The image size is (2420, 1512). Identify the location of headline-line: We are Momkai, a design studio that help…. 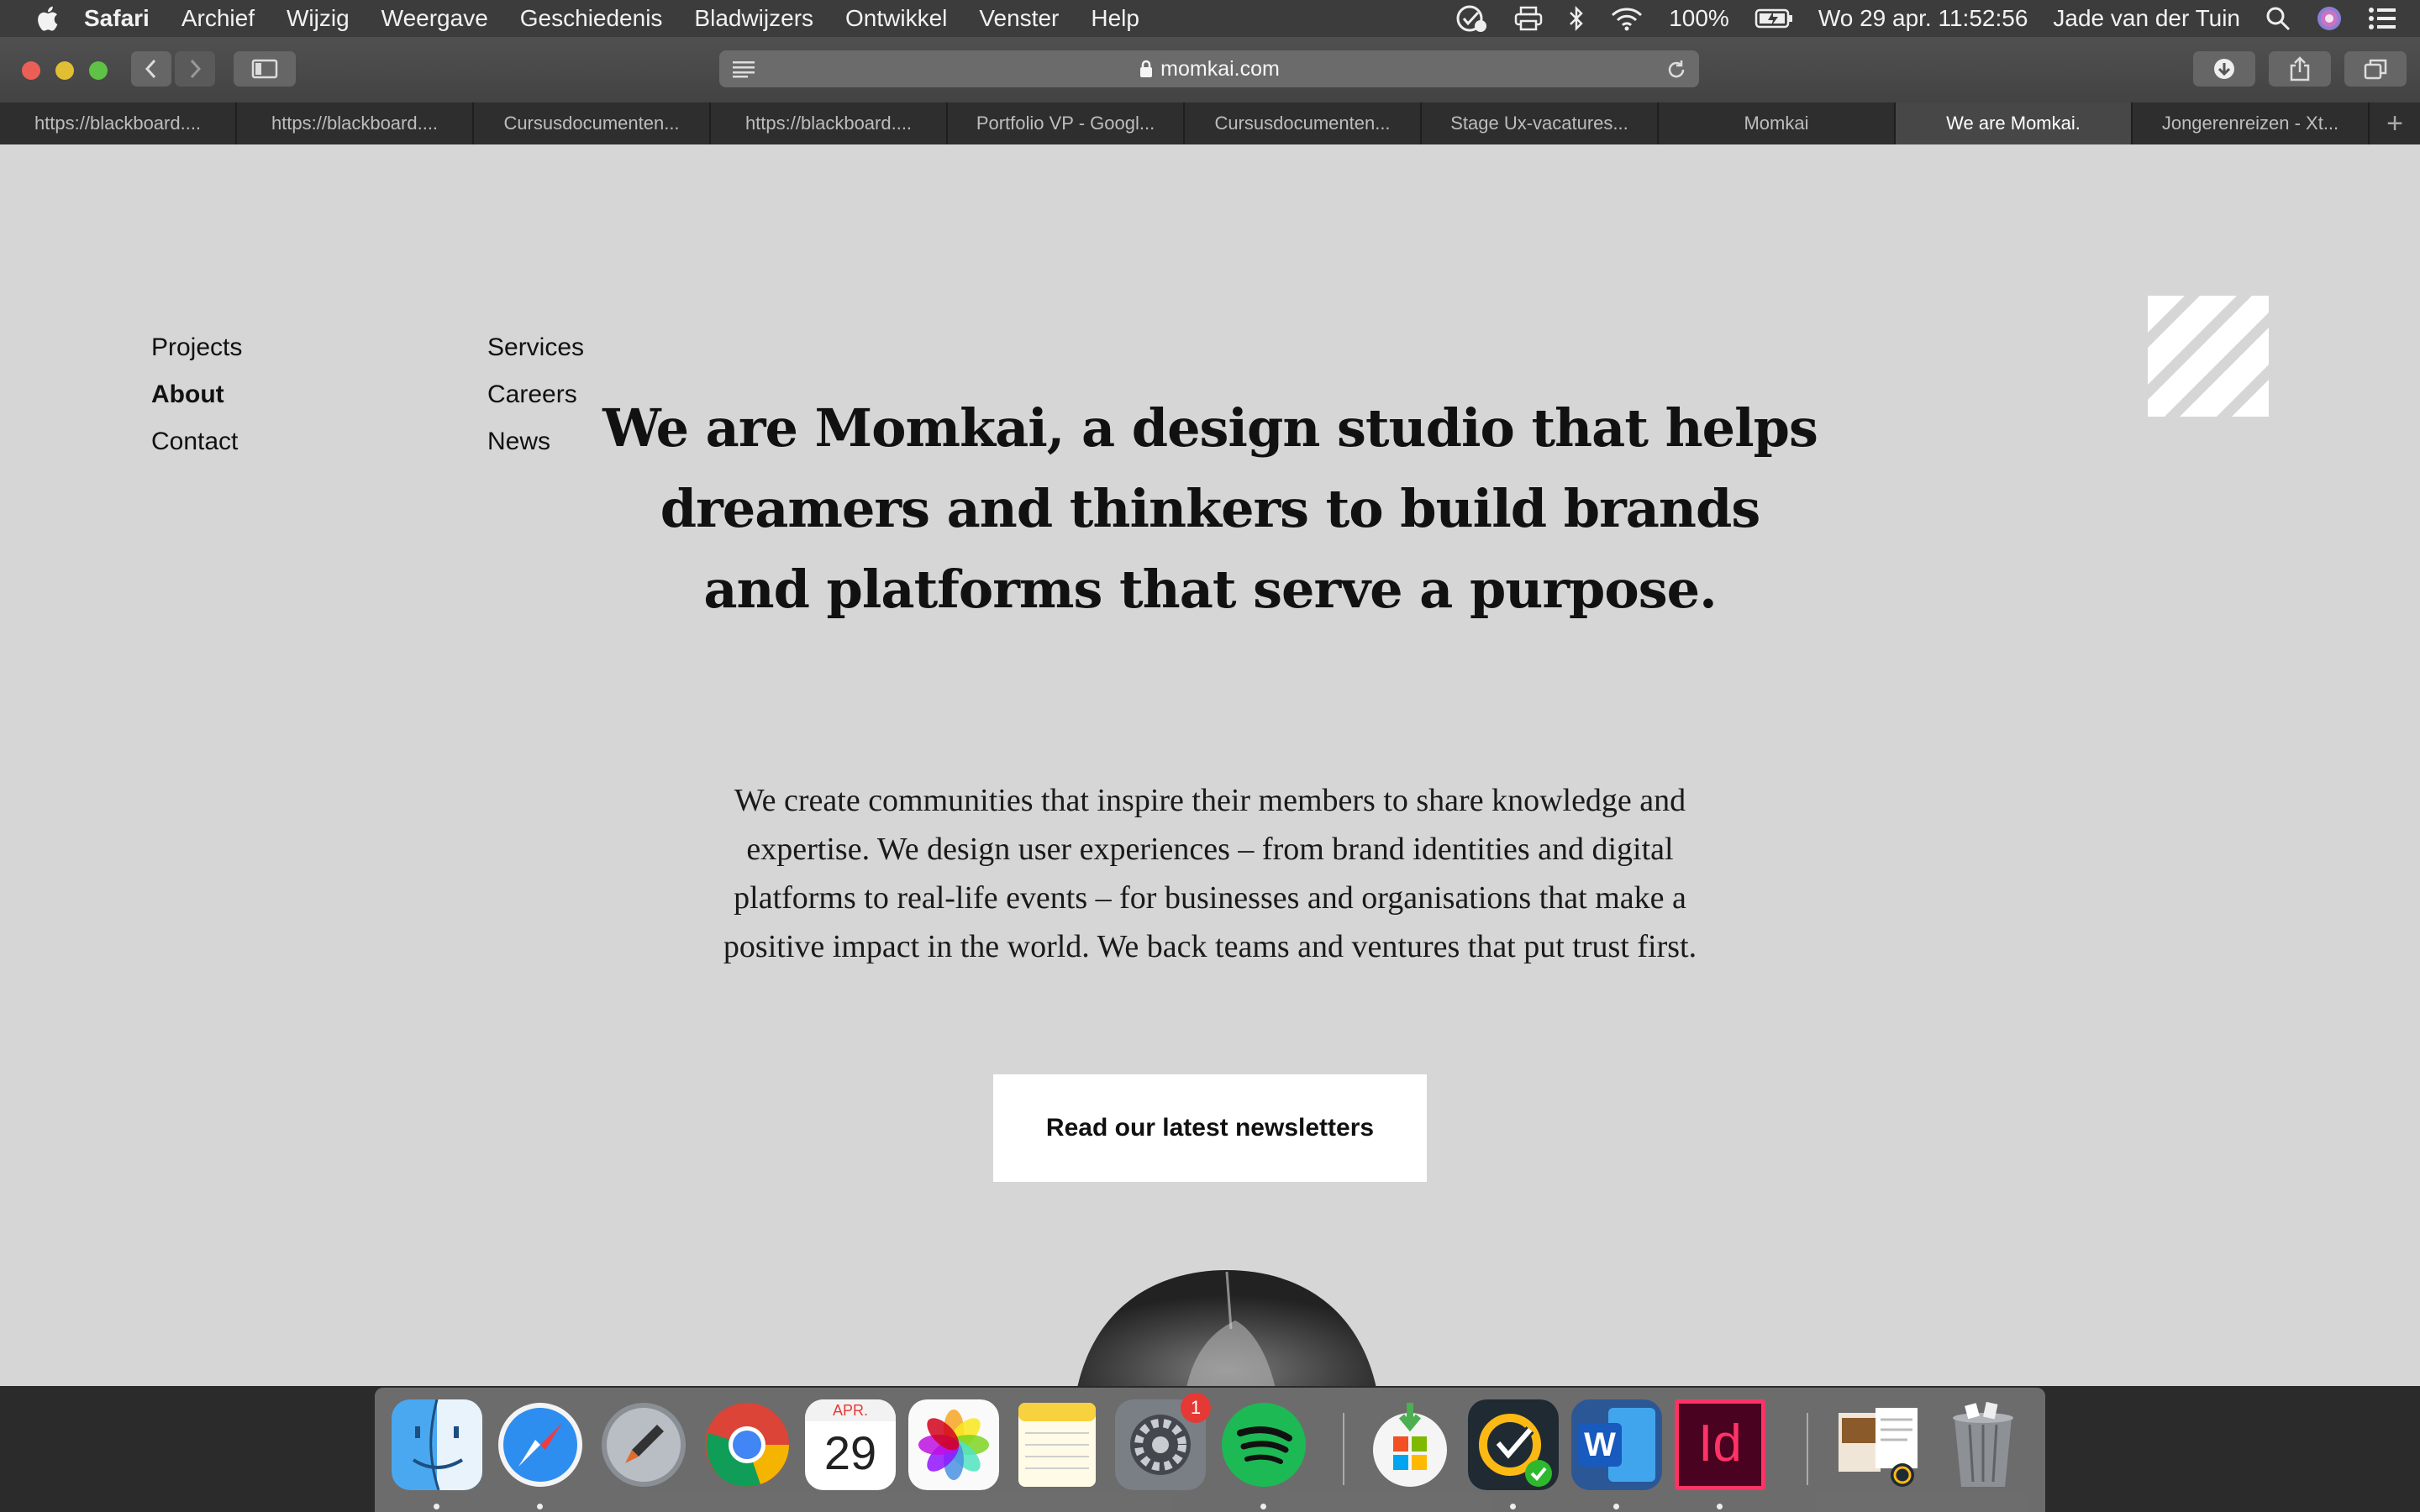
(1210, 428).